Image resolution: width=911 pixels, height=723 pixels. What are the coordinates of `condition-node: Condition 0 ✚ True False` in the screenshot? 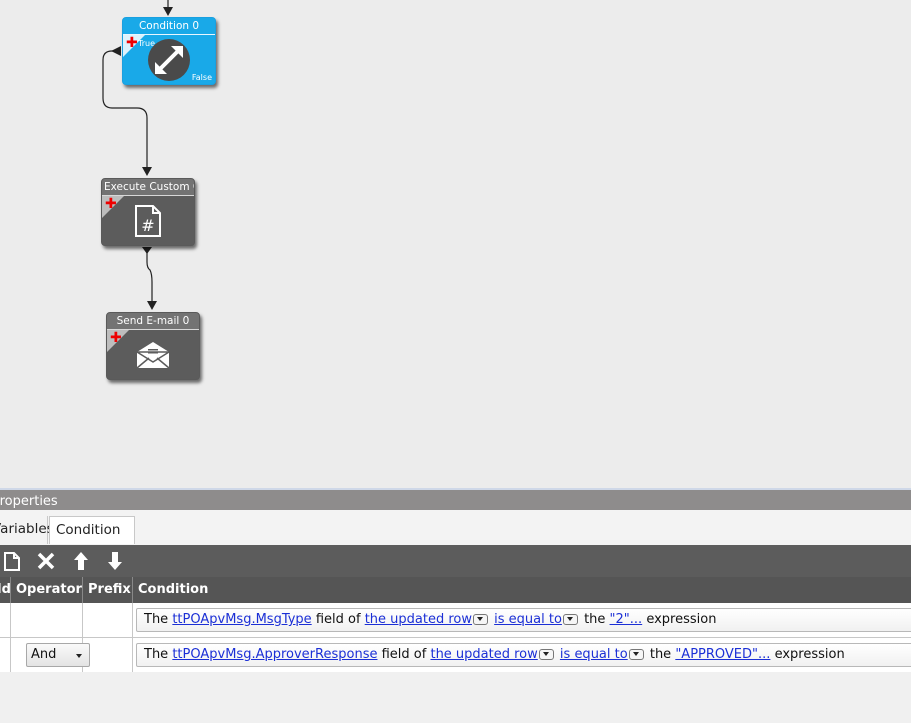 It's located at (169, 51).